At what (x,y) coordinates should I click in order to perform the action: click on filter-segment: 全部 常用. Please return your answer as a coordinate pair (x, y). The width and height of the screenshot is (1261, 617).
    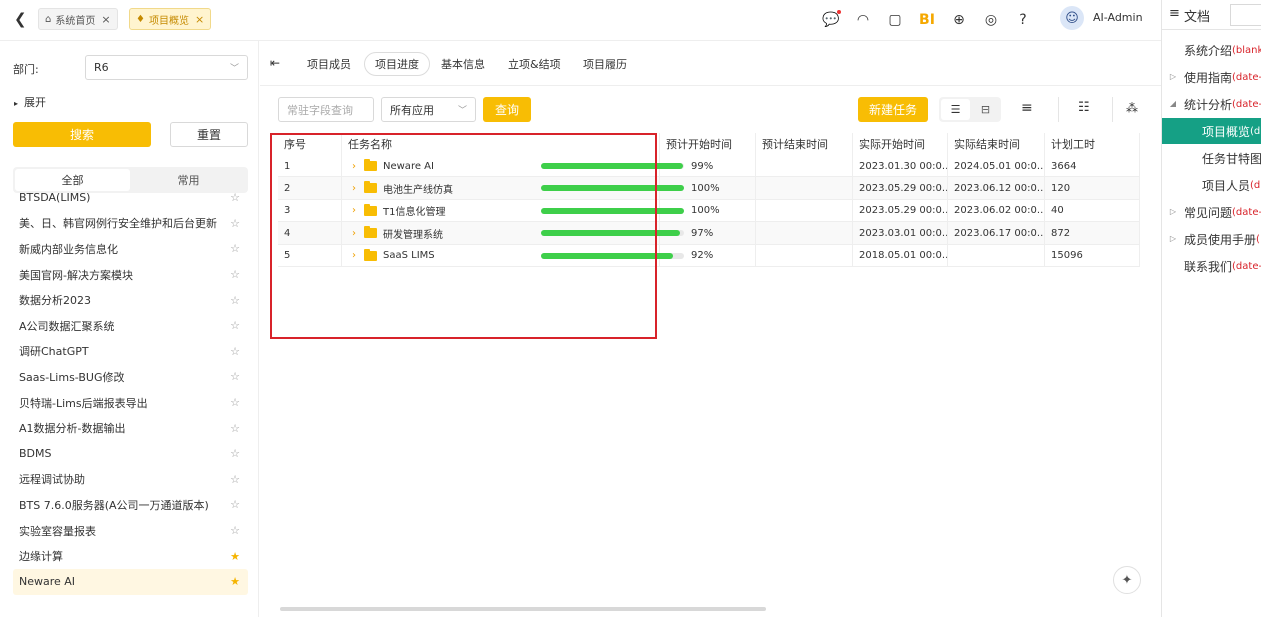
    Looking at the image, I should click on (130, 180).